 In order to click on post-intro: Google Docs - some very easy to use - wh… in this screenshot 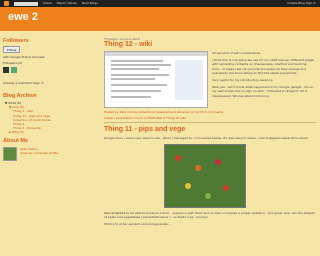, I will do `click(206, 137)`.